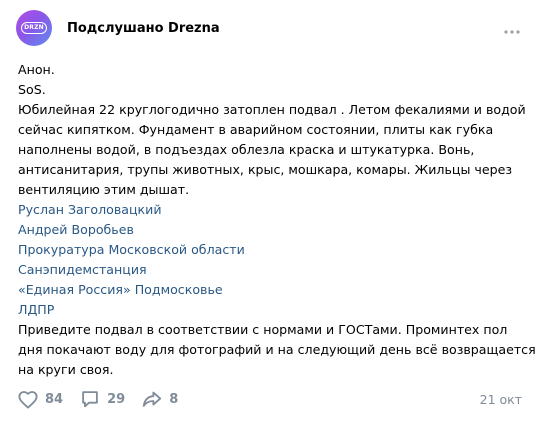 The height and width of the screenshot is (428, 540). I want to click on mention-link: «Единая Россия» Подмосковье, so click(274, 290).